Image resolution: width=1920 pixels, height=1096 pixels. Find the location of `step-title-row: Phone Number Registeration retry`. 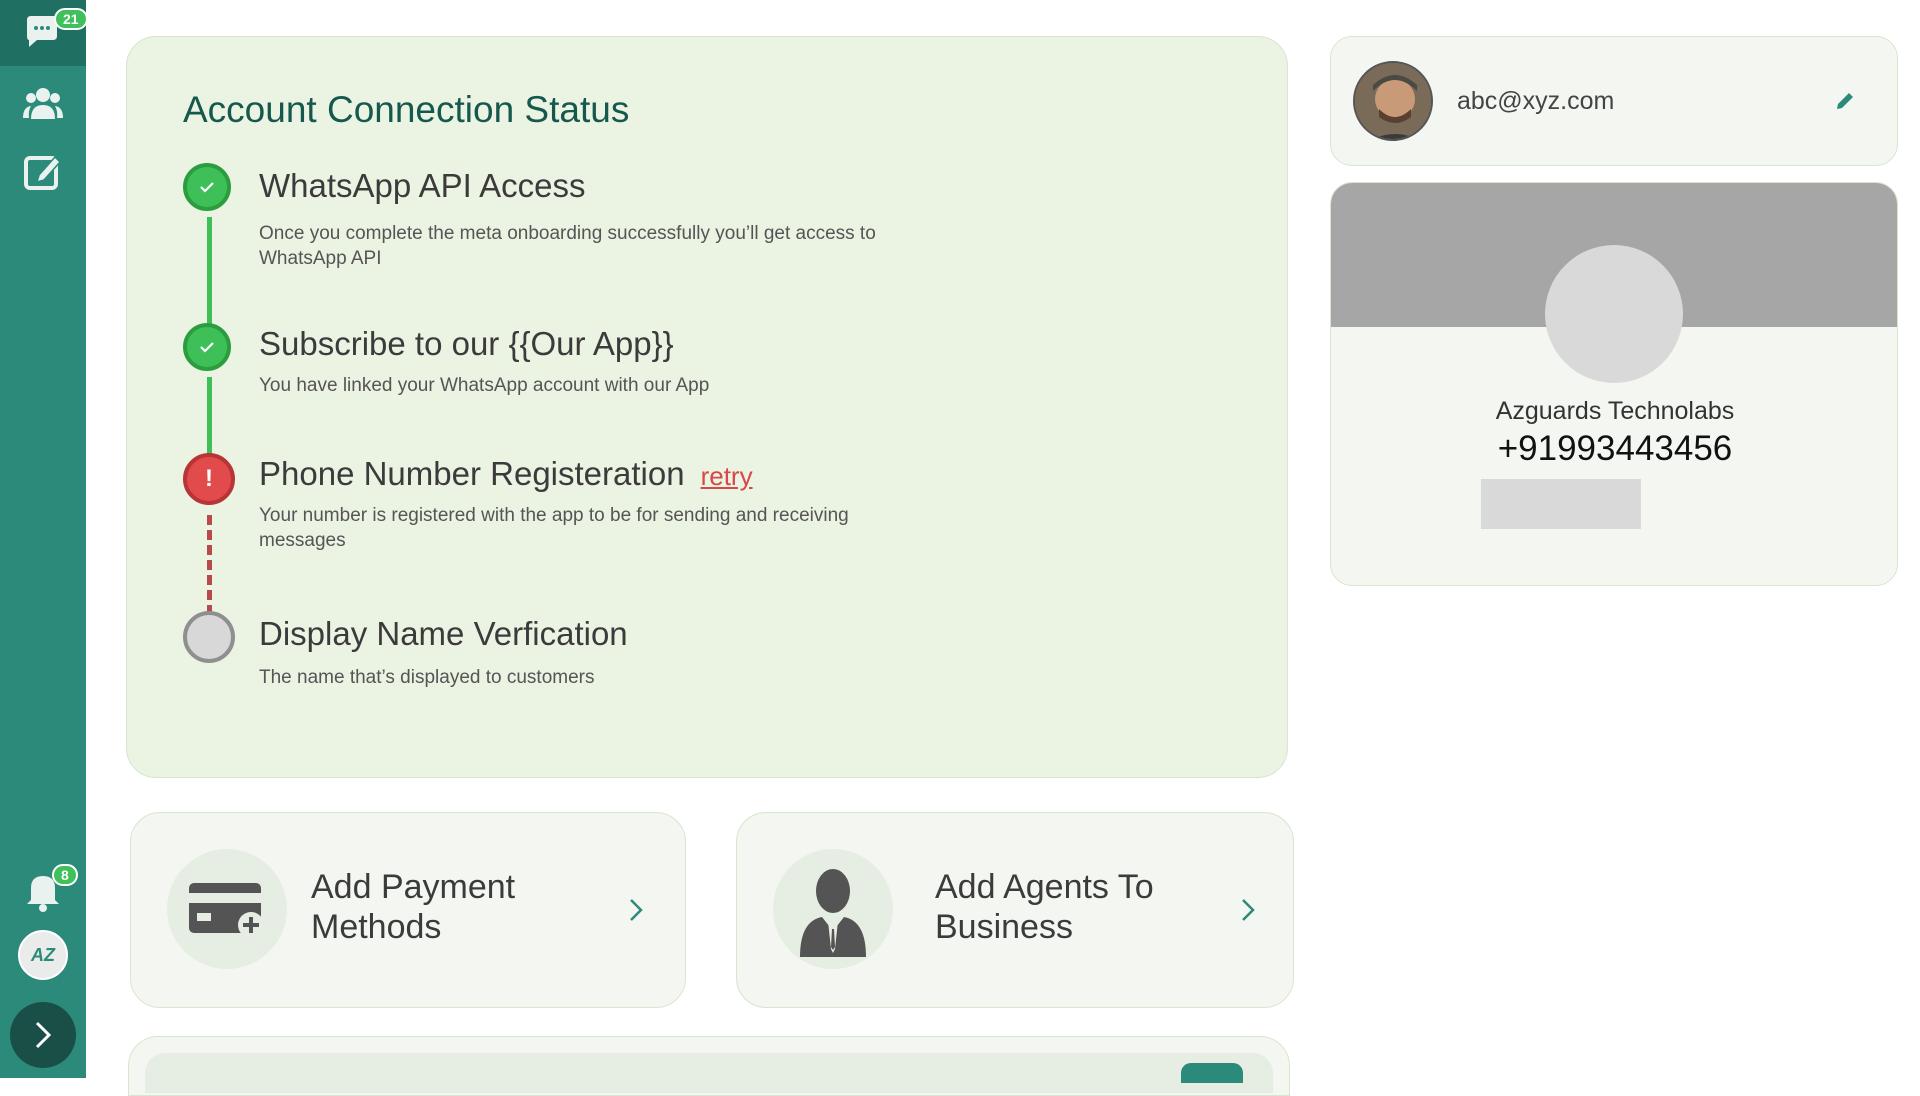

step-title-row: Phone Number Registeration retry is located at coordinates (506, 474).